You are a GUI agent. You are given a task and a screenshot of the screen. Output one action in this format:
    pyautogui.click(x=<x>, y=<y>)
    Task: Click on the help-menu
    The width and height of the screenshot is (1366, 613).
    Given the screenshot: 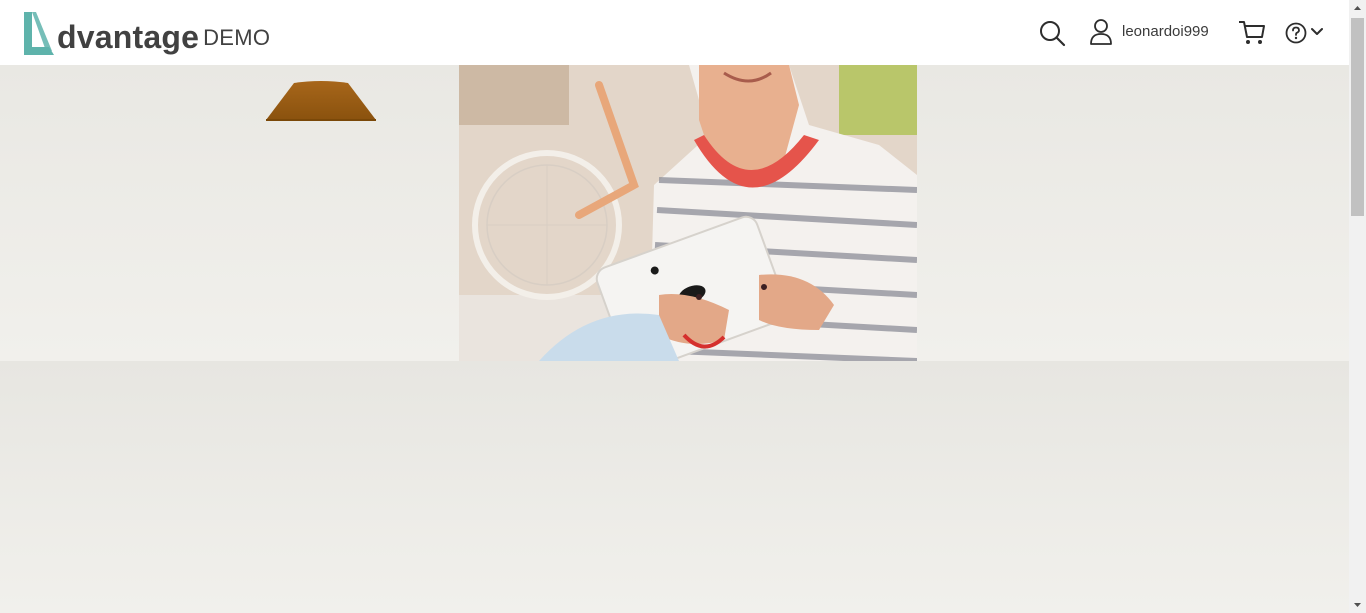 What is the action you would take?
    pyautogui.click(x=1307, y=33)
    